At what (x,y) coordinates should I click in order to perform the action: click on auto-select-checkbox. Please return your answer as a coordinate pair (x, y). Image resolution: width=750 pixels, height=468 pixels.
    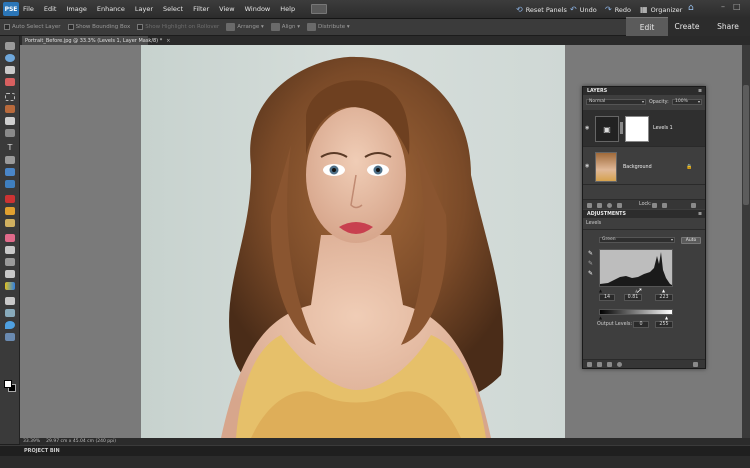
    Looking at the image, I should click on (7, 27).